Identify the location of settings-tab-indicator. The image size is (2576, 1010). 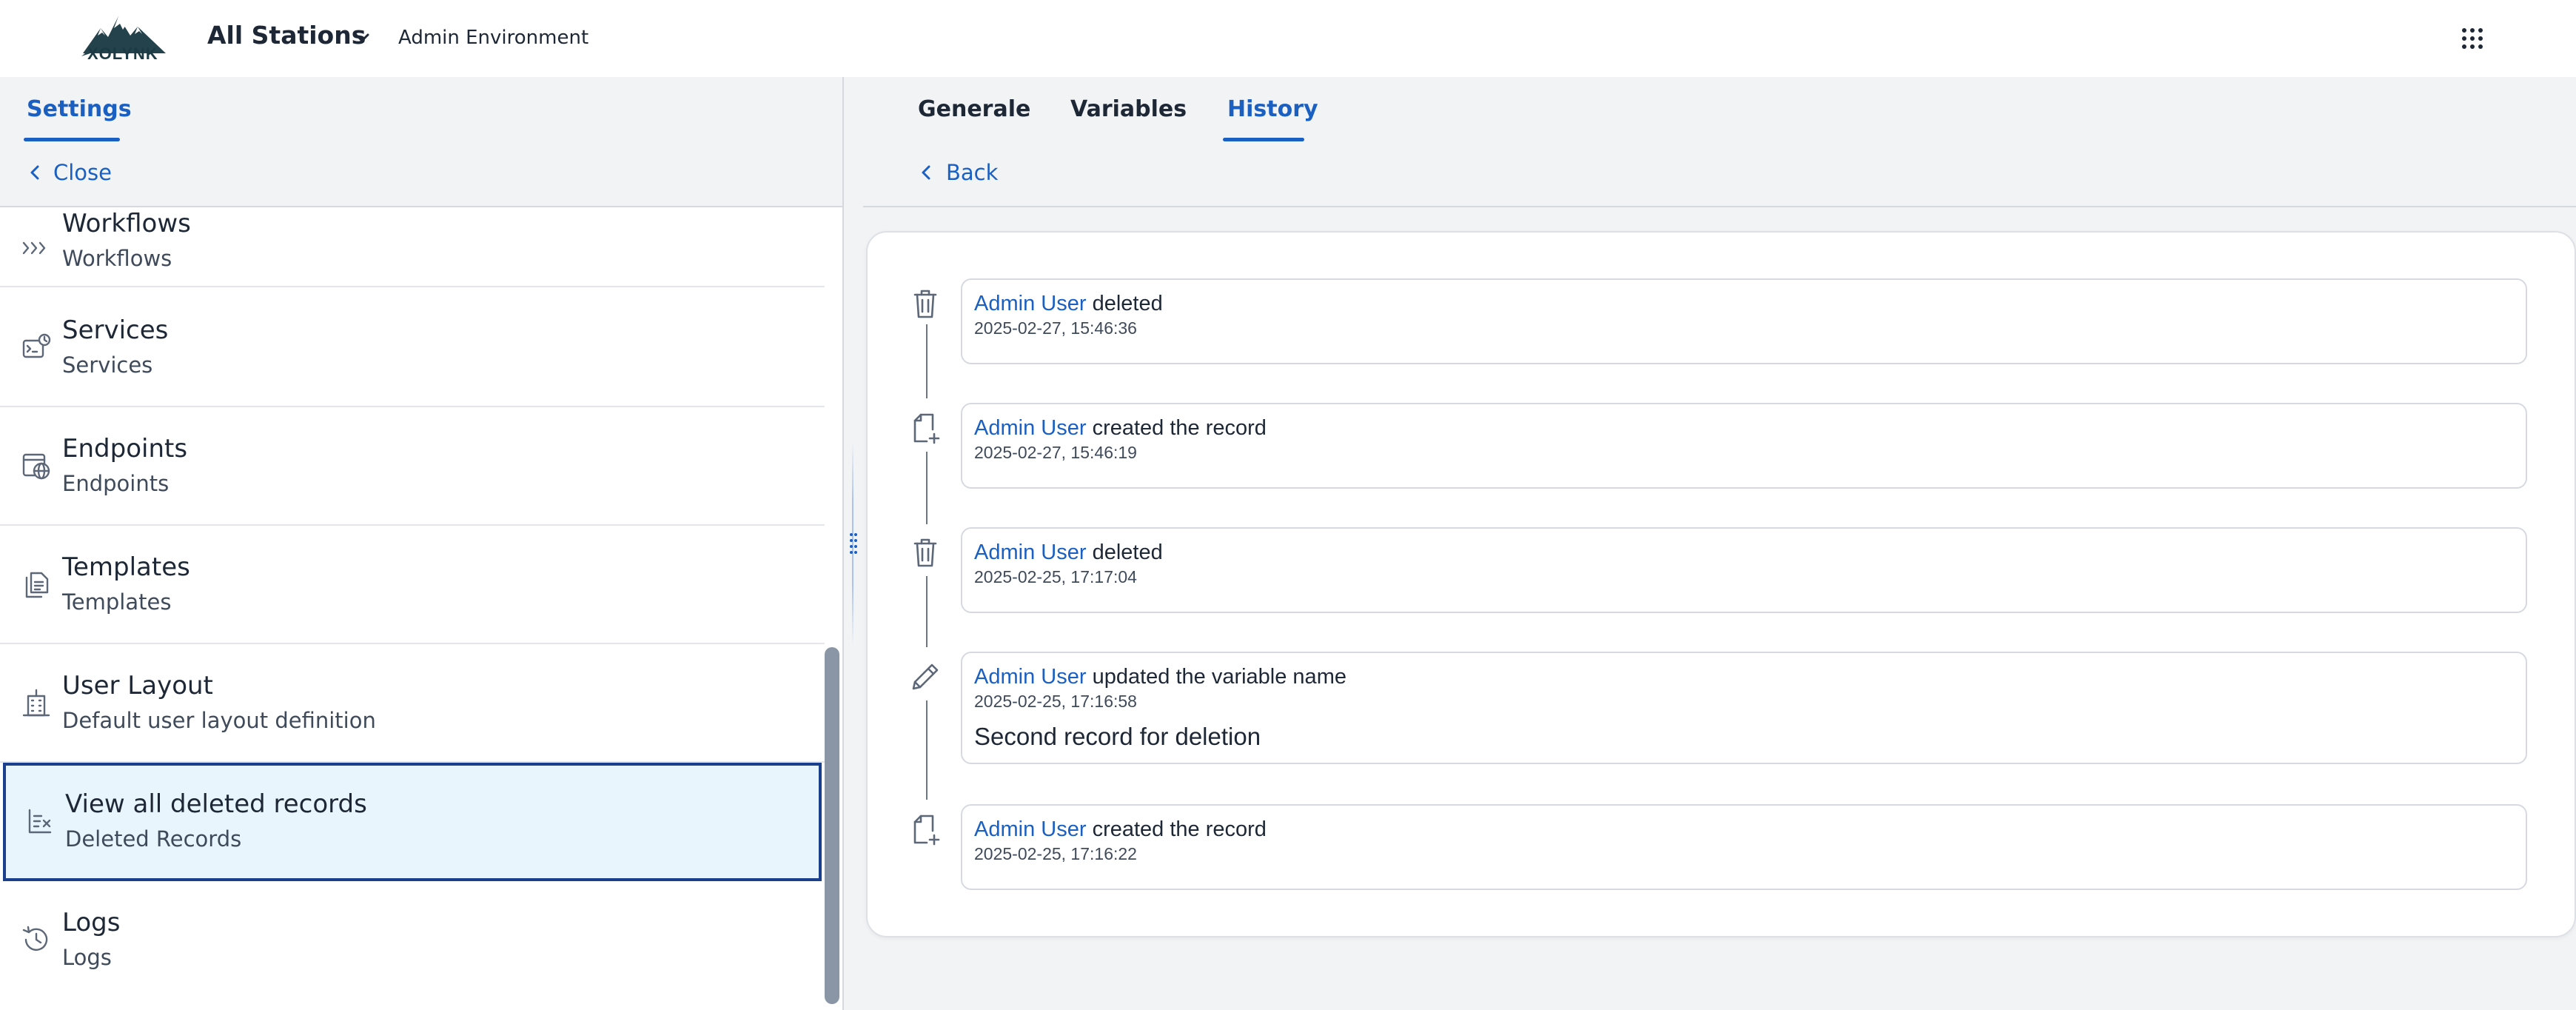
(72, 139).